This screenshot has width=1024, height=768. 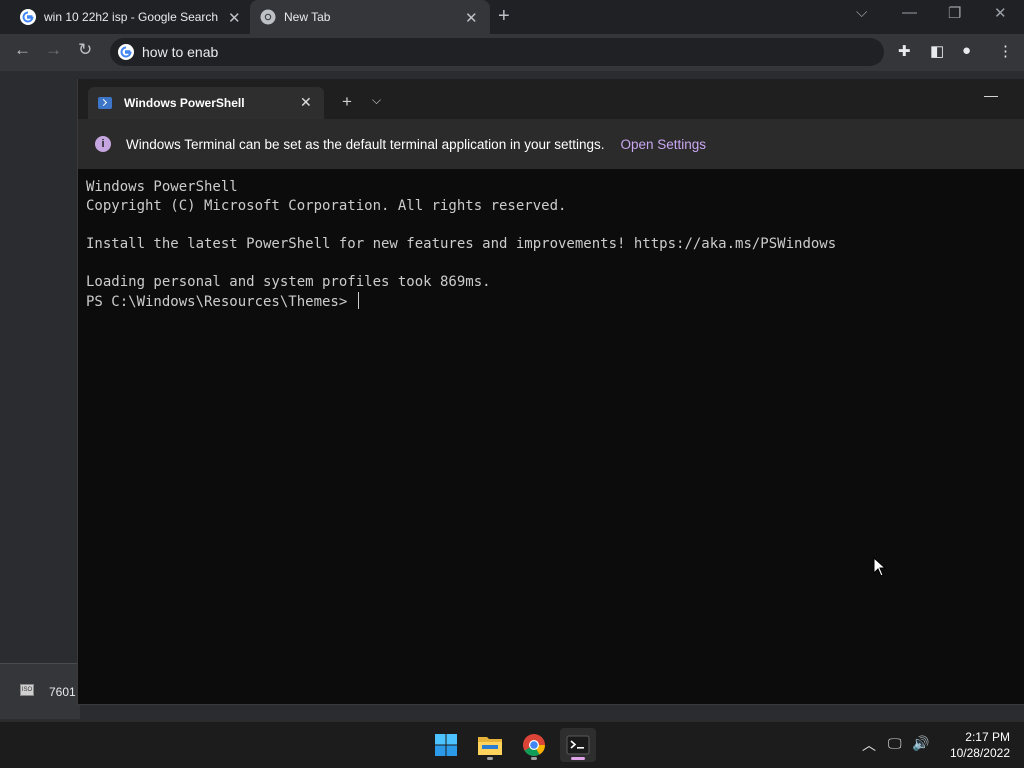 I want to click on side-panel-icon: ◧, so click(x=937, y=51).